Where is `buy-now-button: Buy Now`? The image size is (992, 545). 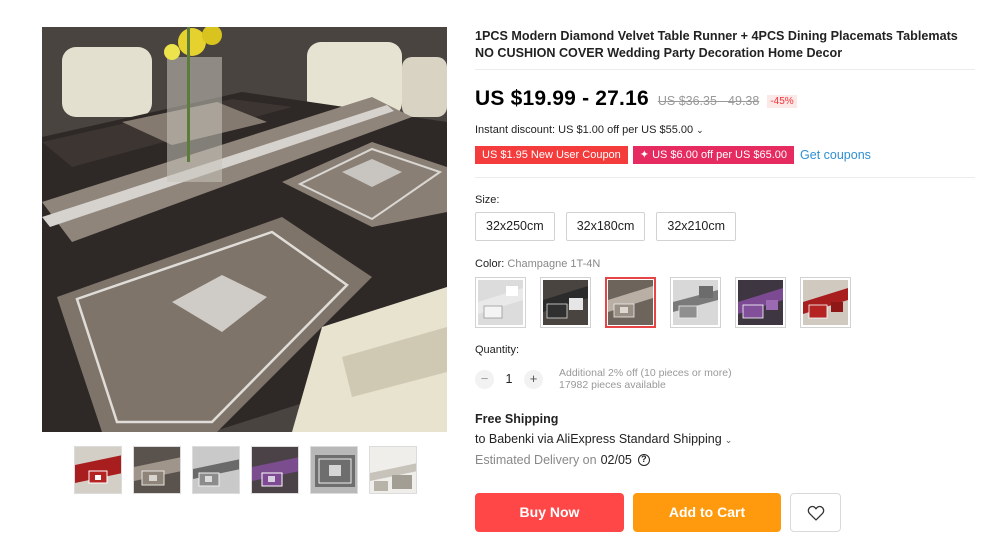 buy-now-button: Buy Now is located at coordinates (549, 512).